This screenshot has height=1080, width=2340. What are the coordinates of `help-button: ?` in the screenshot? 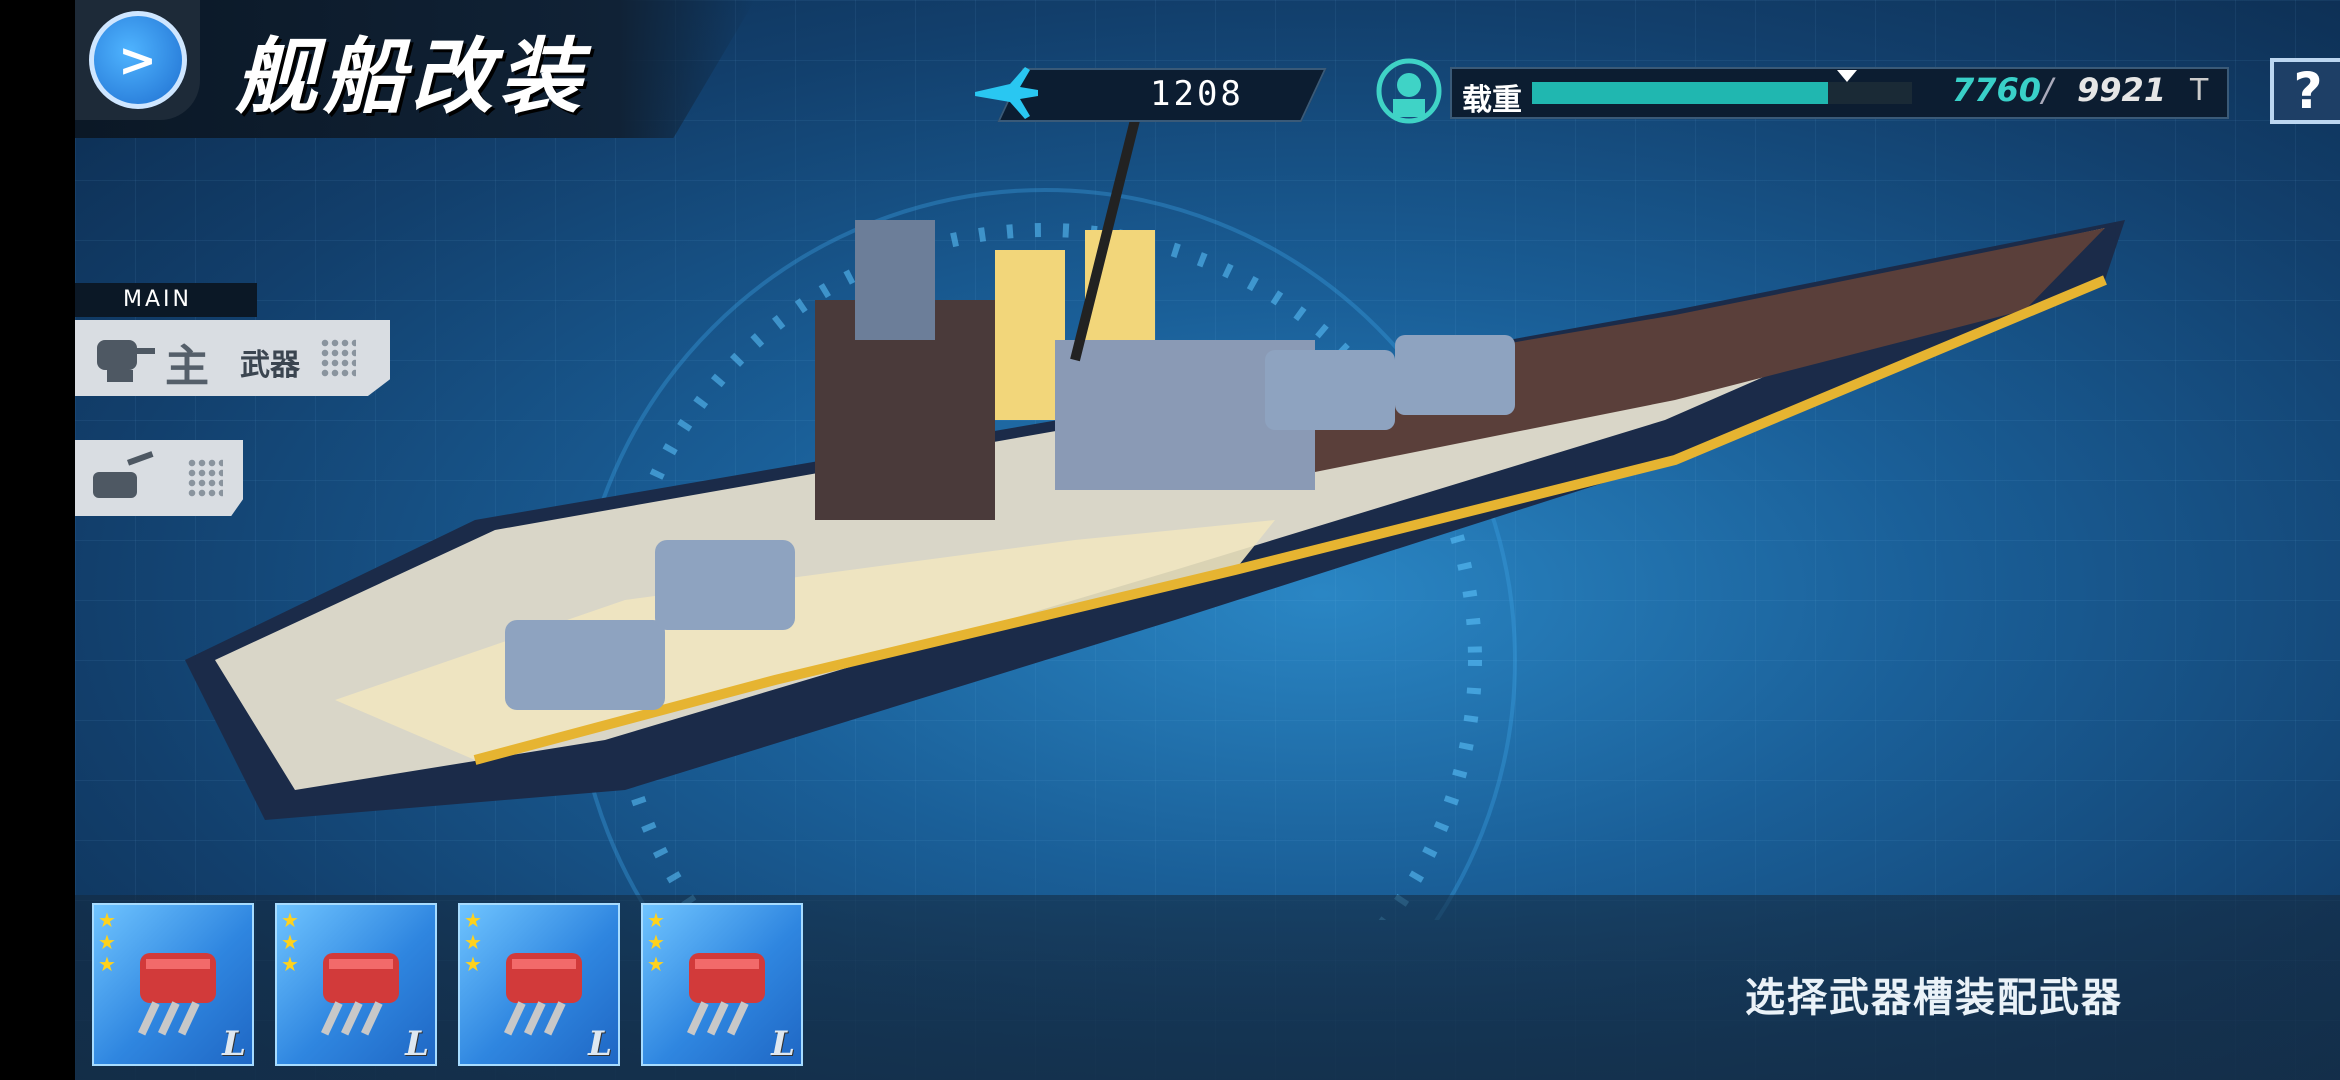 It's located at (2305, 91).